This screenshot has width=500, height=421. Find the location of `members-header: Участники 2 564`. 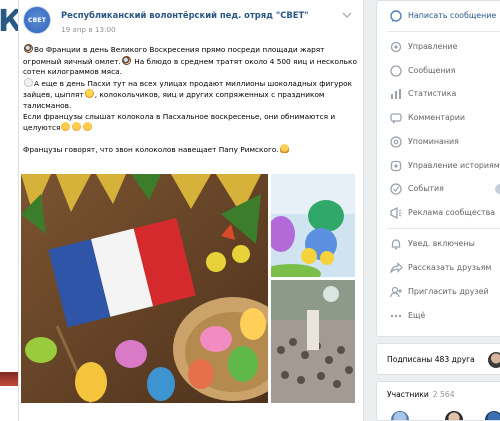

members-header: Участники 2 564 is located at coordinates (421, 394).